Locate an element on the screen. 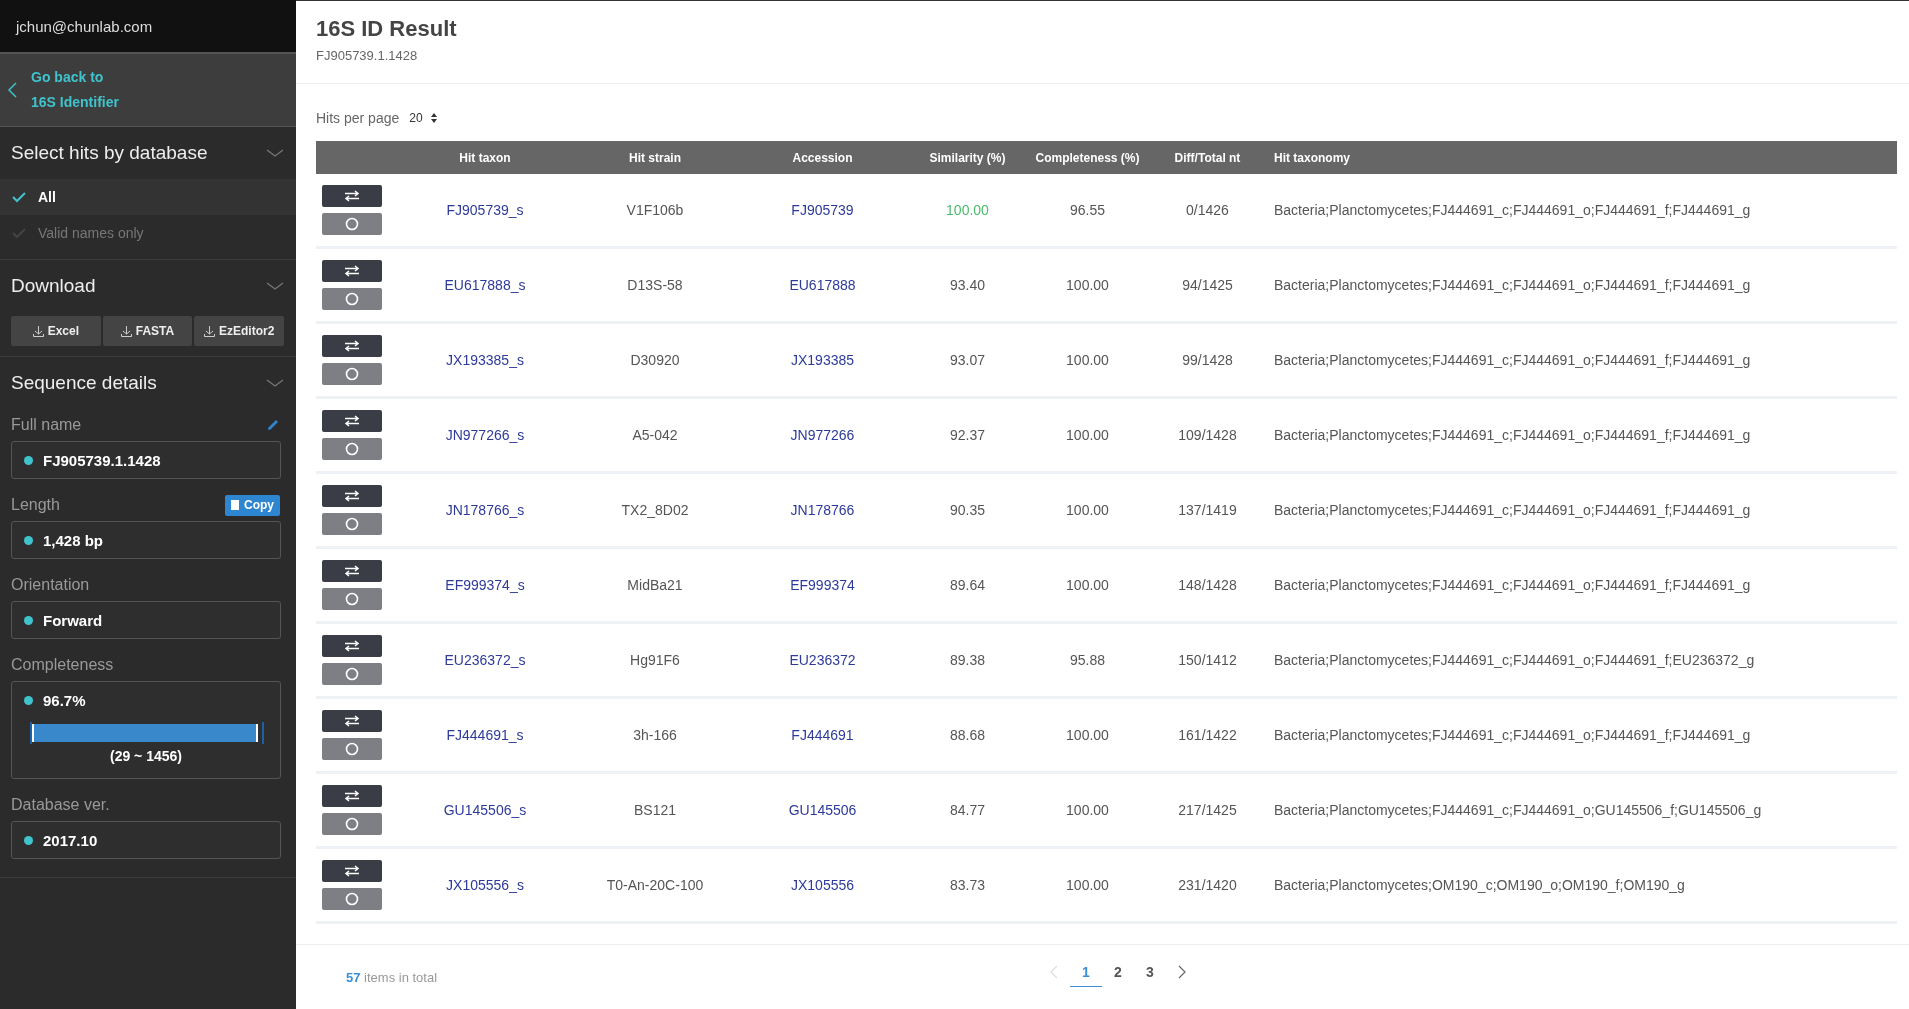  page-subtitle: FJ905739.1.1428 is located at coordinates (367, 55).